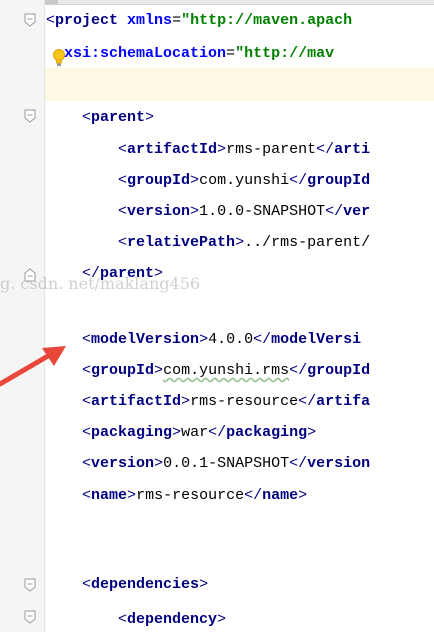  Describe the element at coordinates (172, 619) in the screenshot. I see `tag-name: dependency` at that location.